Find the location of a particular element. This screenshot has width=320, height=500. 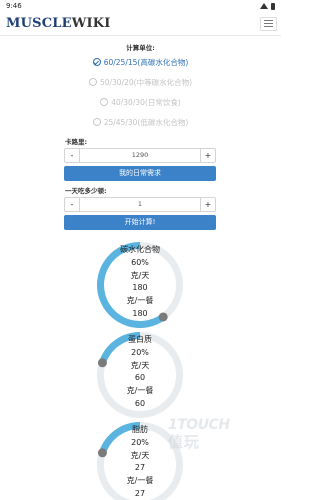

macro-percent: 60% is located at coordinates (140, 262).